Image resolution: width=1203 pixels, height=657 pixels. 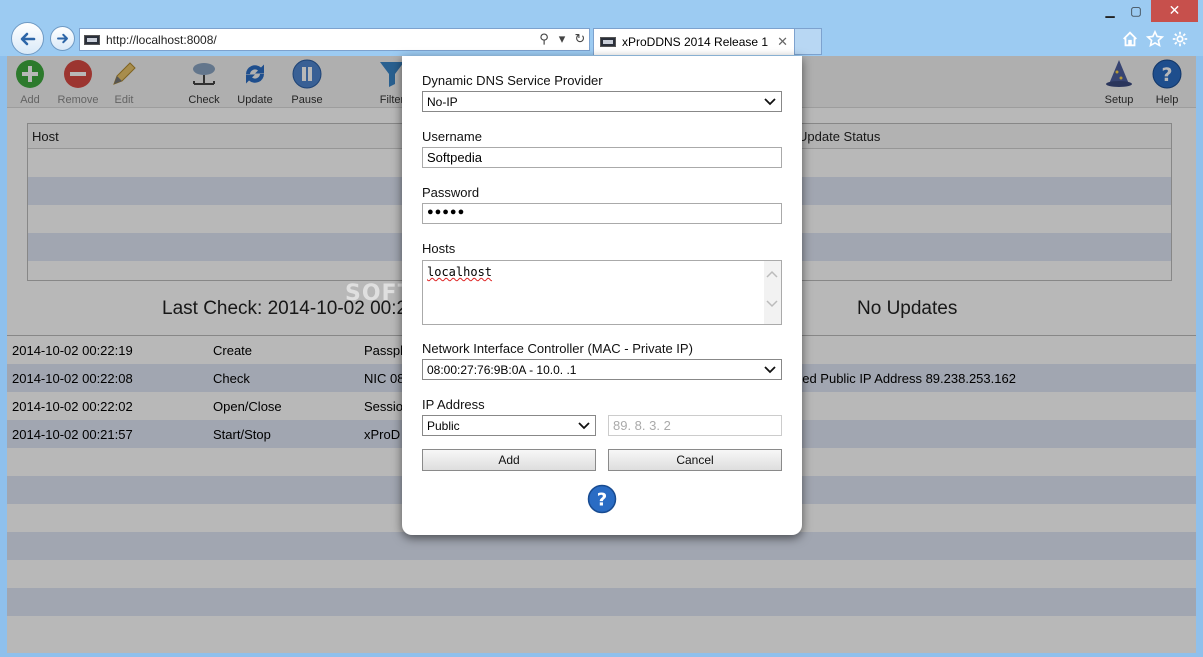 What do you see at coordinates (1130, 39) in the screenshot?
I see `home-icon` at bounding box center [1130, 39].